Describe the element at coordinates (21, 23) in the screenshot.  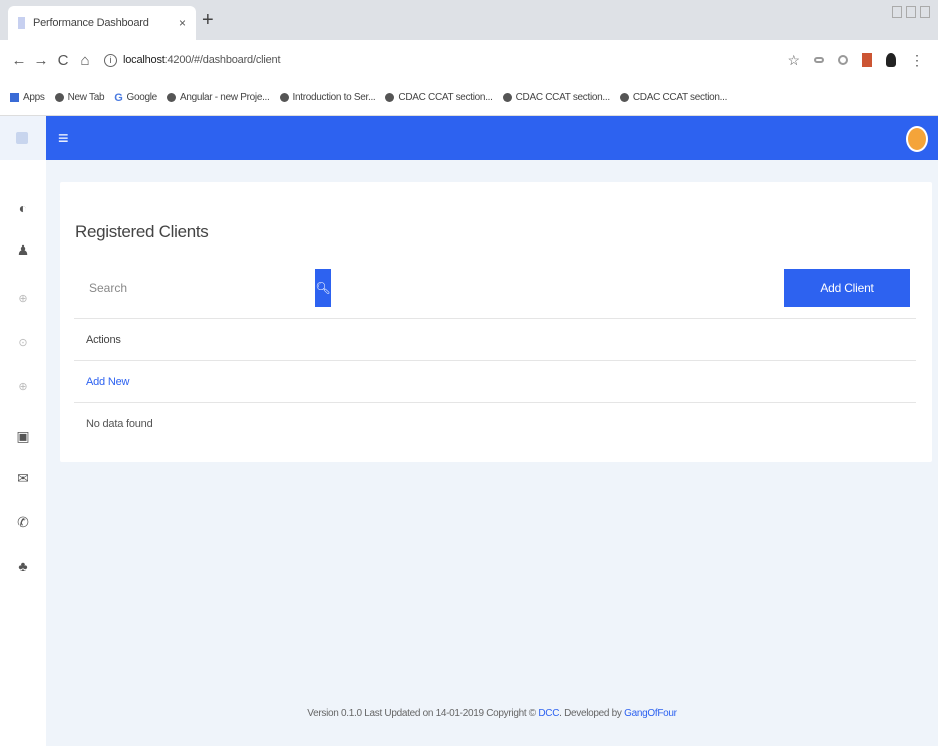
I see `tab-favicon-icon` at that location.